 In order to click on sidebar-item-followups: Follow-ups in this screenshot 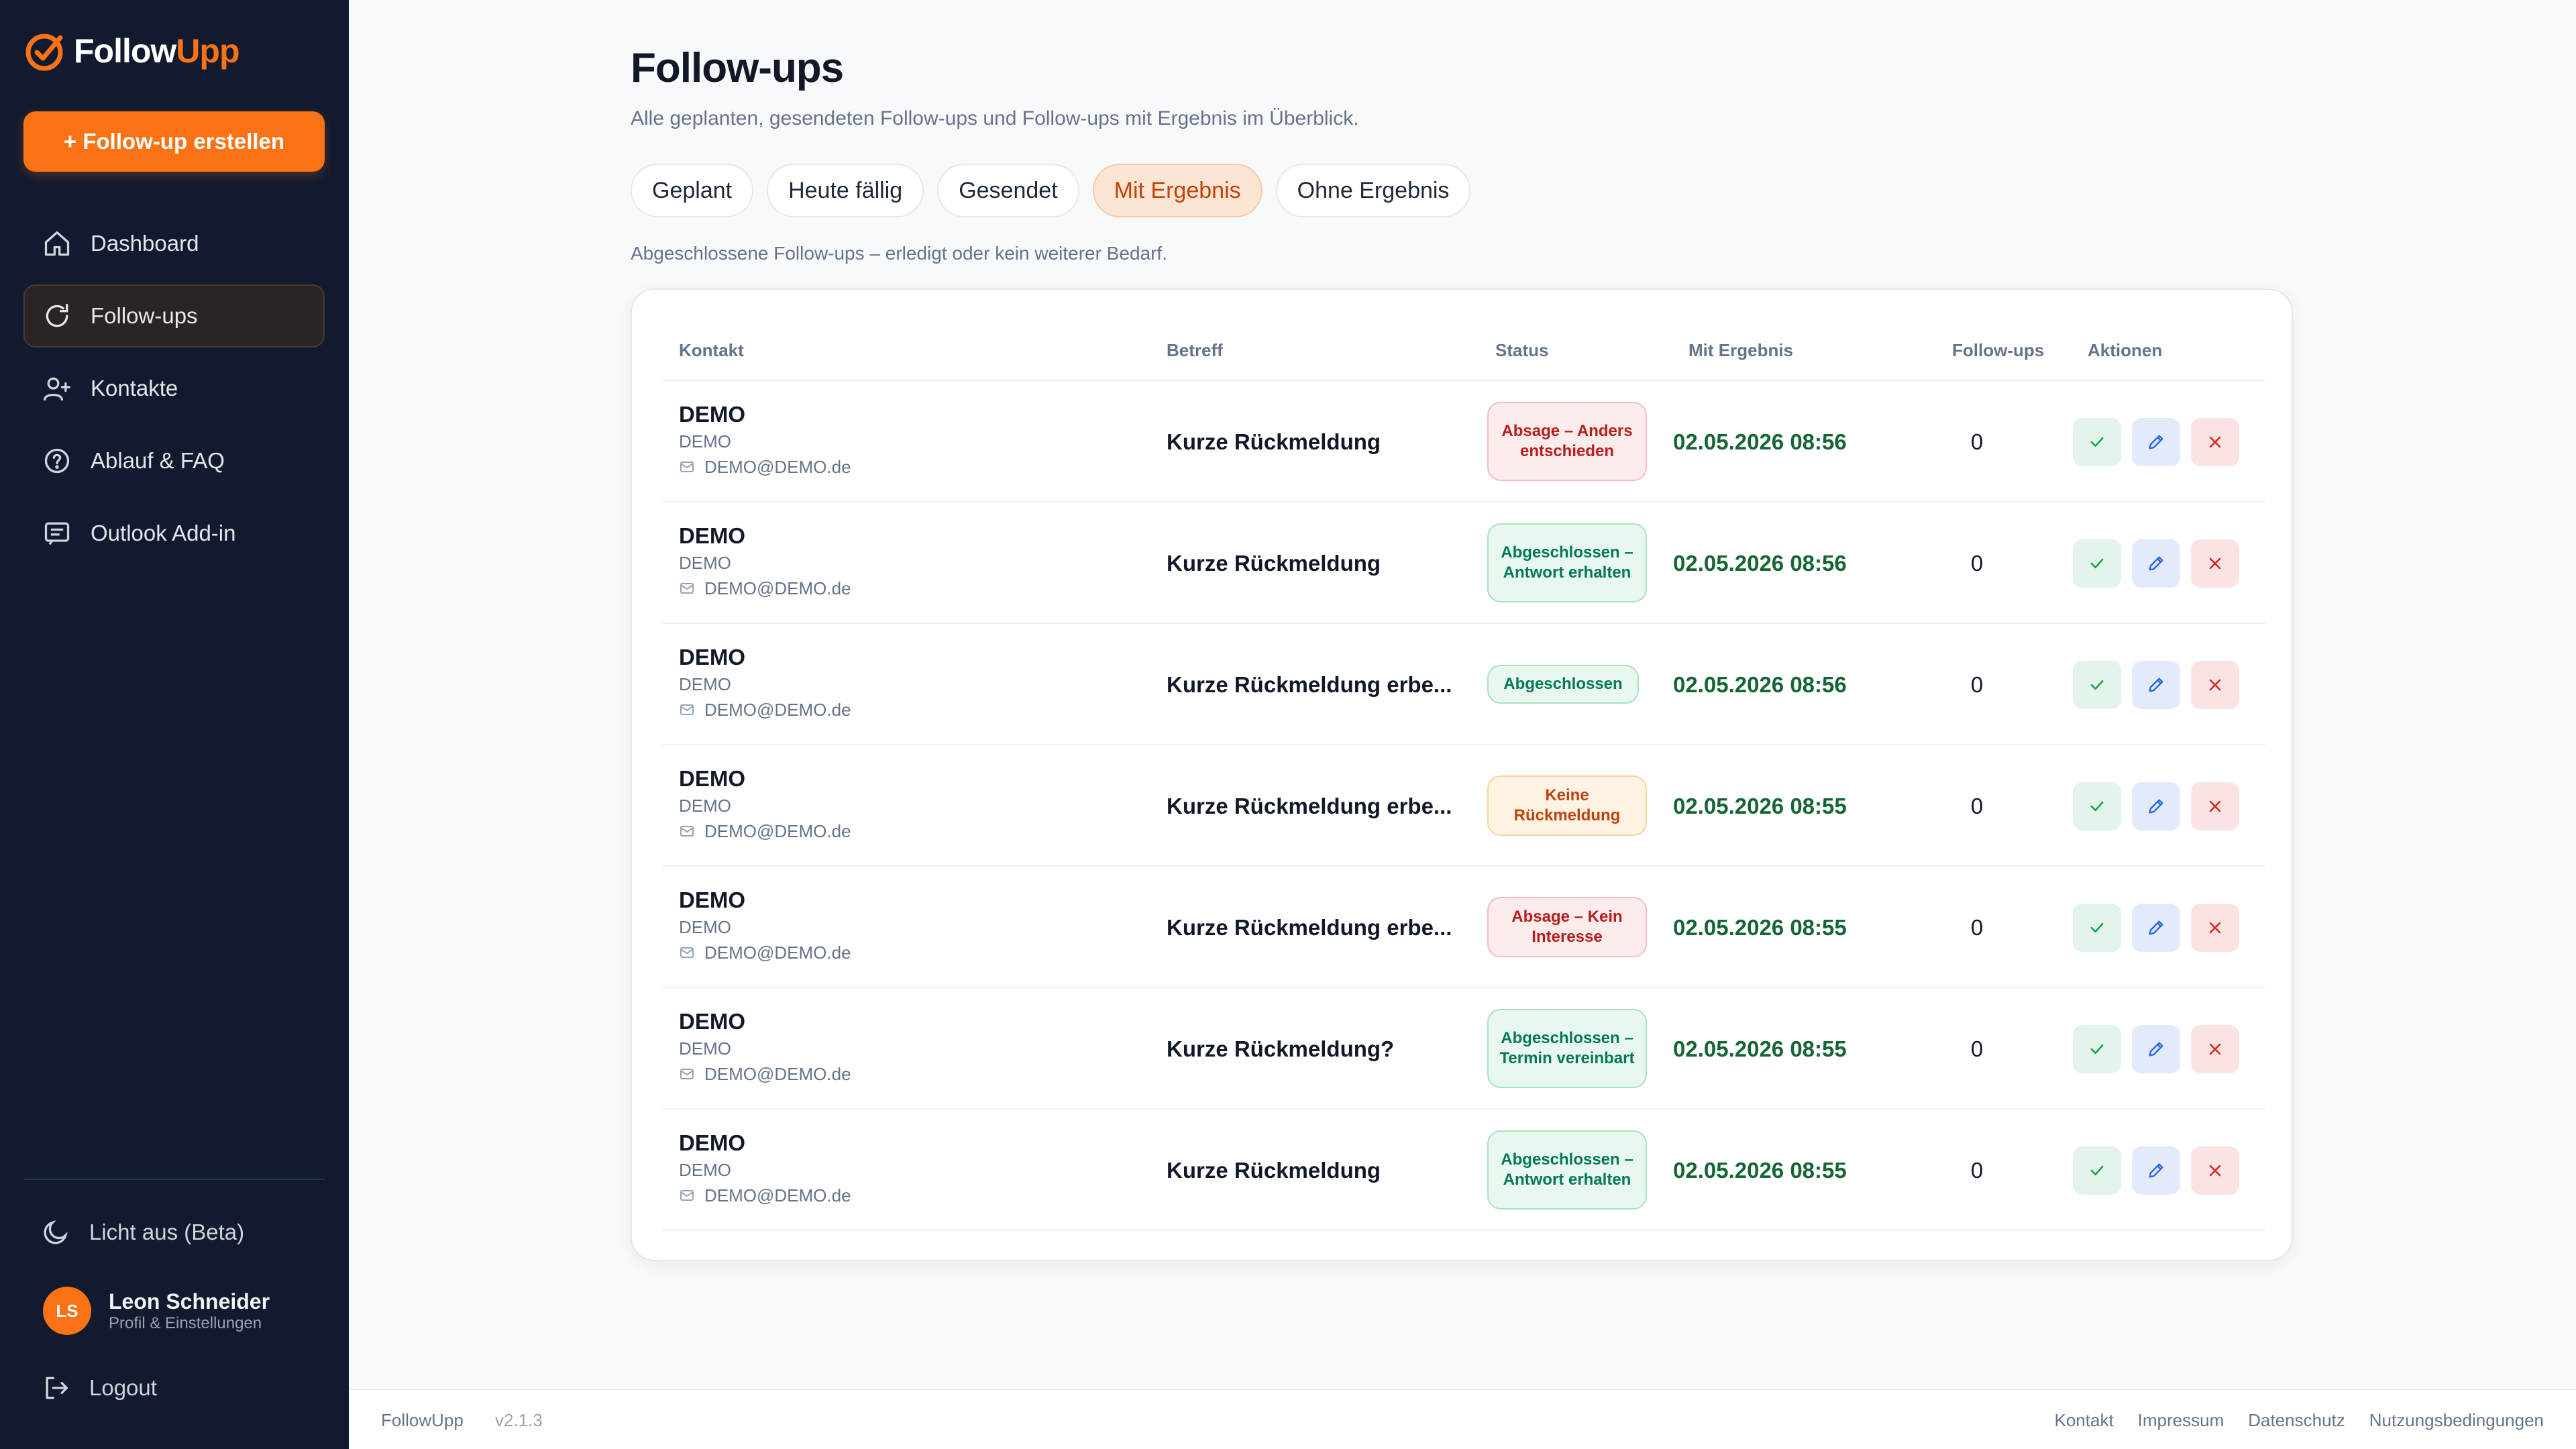, I will do `click(174, 315)`.